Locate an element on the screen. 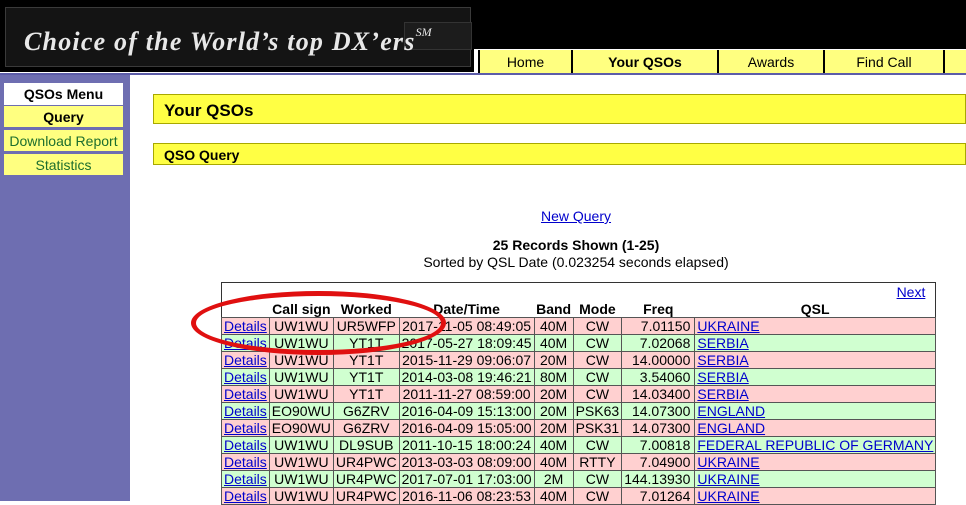  table-nav-row: Next is located at coordinates (579, 292).